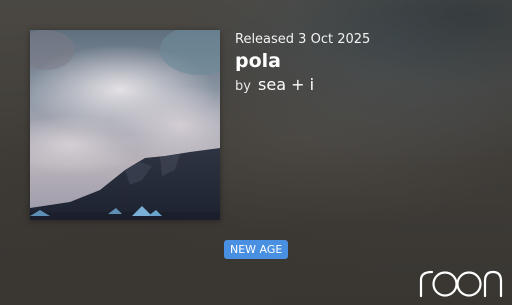 This screenshot has width=512, height=305. Describe the element at coordinates (258, 61) in the screenshot. I see `album-title: pola` at that location.